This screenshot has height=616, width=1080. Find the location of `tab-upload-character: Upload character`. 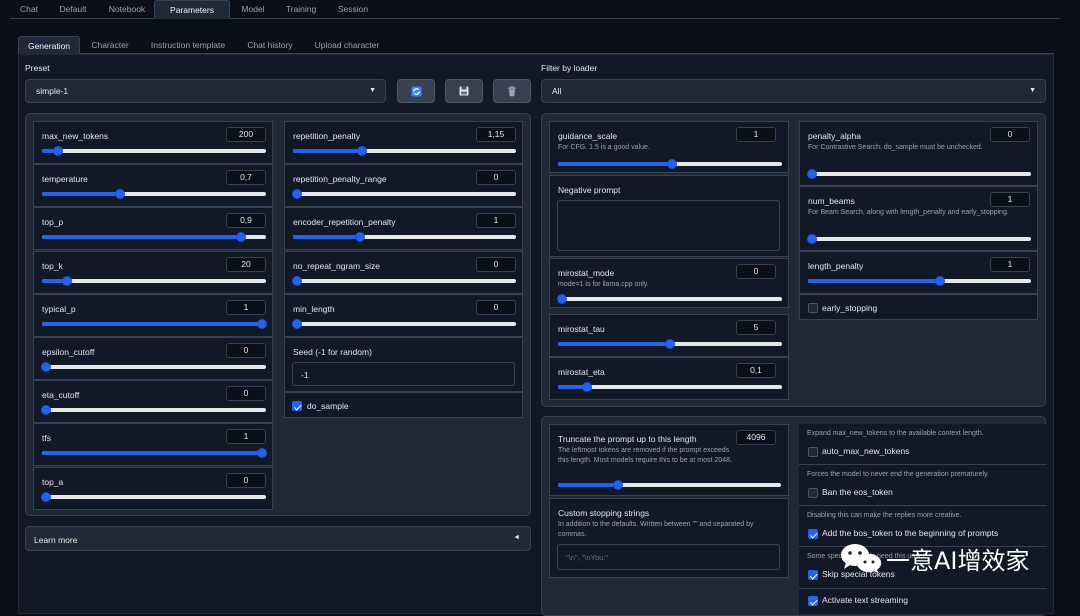

tab-upload-character: Upload character is located at coordinates (347, 45).